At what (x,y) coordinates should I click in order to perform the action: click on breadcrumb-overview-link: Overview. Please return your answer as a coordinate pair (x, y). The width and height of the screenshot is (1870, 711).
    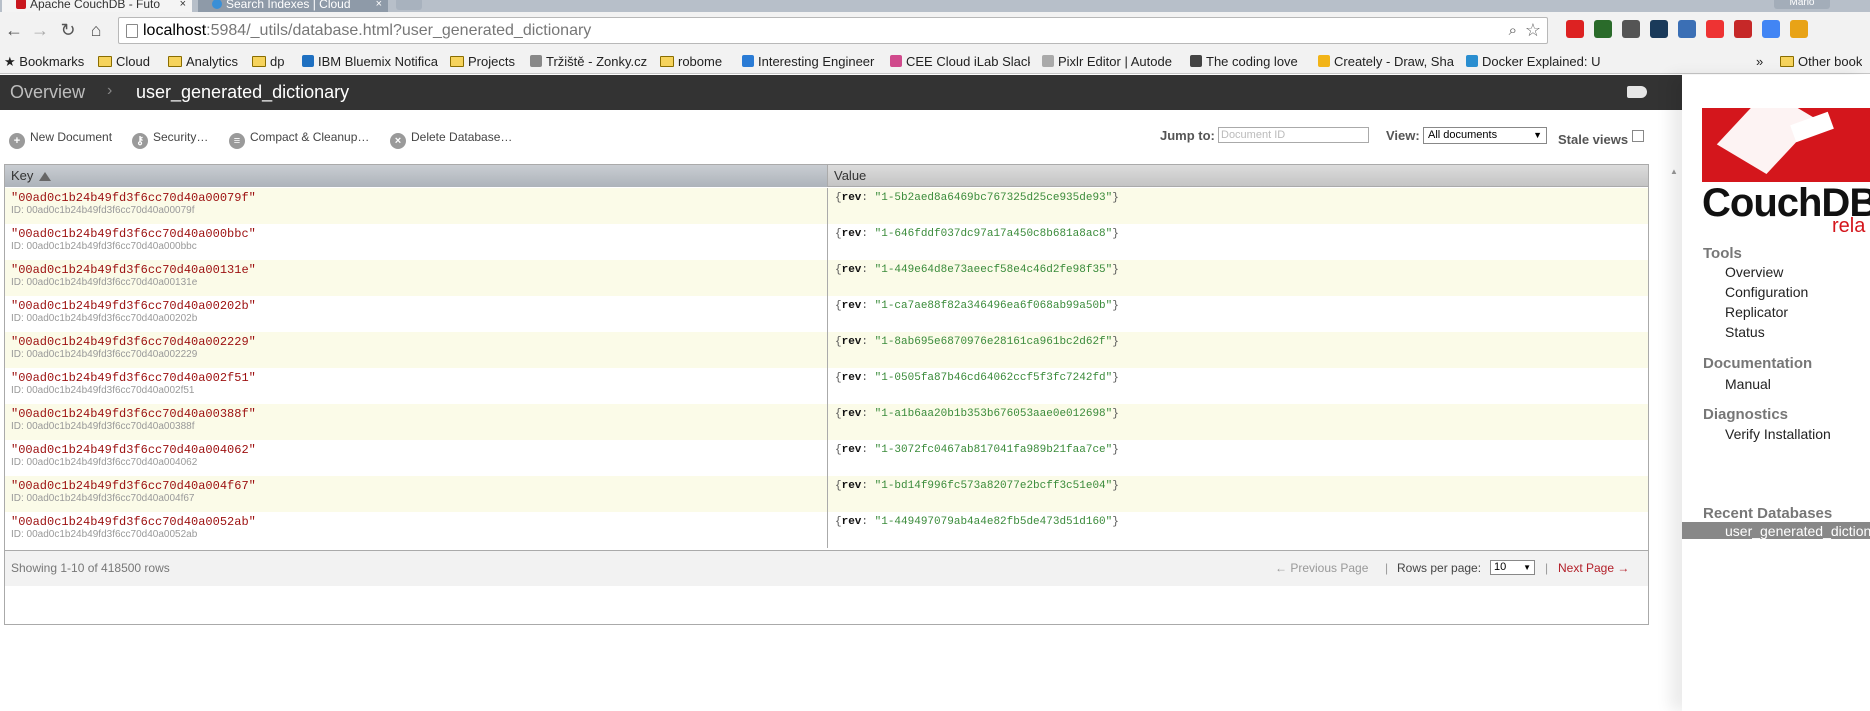
    Looking at the image, I should click on (47, 92).